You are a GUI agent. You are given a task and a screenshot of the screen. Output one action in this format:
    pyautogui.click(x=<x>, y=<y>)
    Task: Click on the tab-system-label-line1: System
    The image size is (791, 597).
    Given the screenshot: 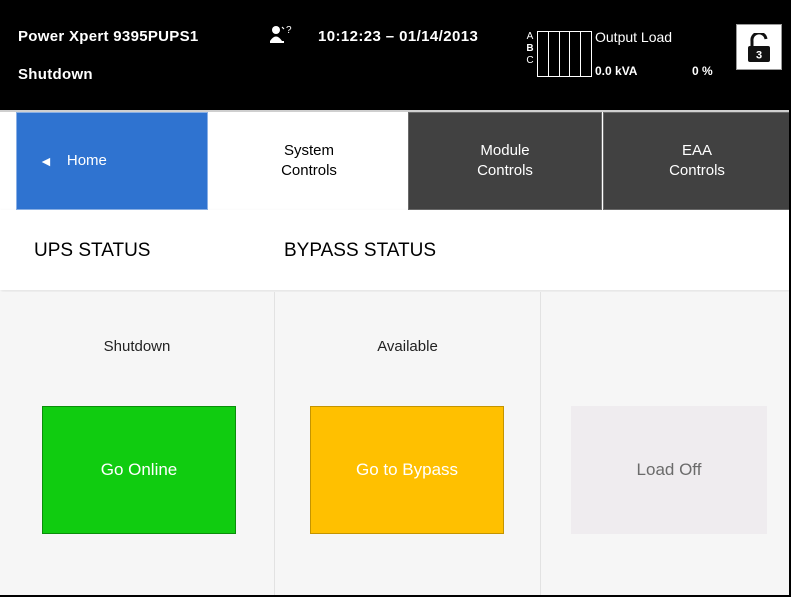 What is the action you would take?
    pyautogui.click(x=308, y=150)
    